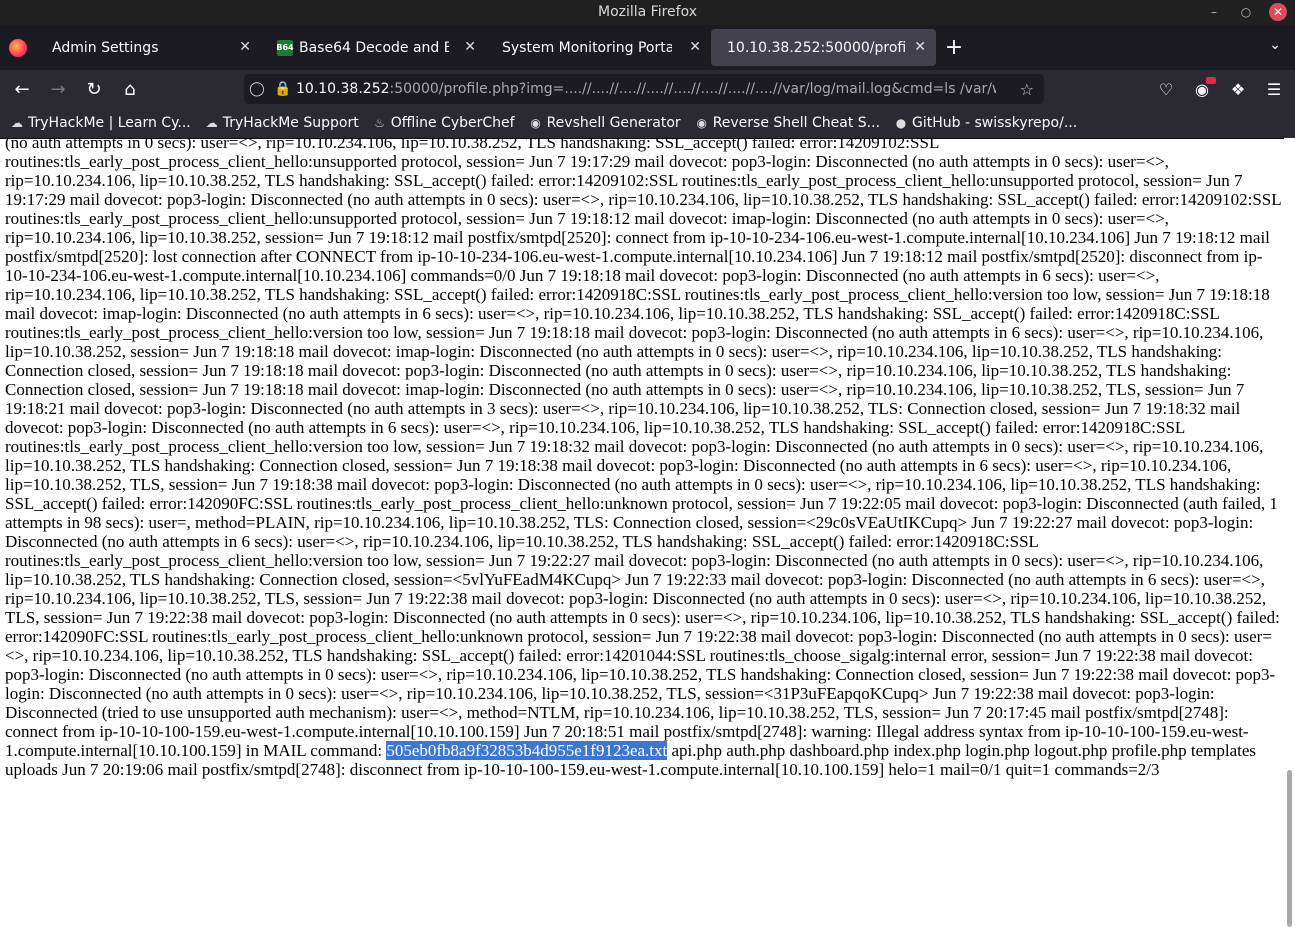 This screenshot has height=927, width=1295. What do you see at coordinates (343, 89) in the screenshot?
I see `url-host: 10.10.38.252` at bounding box center [343, 89].